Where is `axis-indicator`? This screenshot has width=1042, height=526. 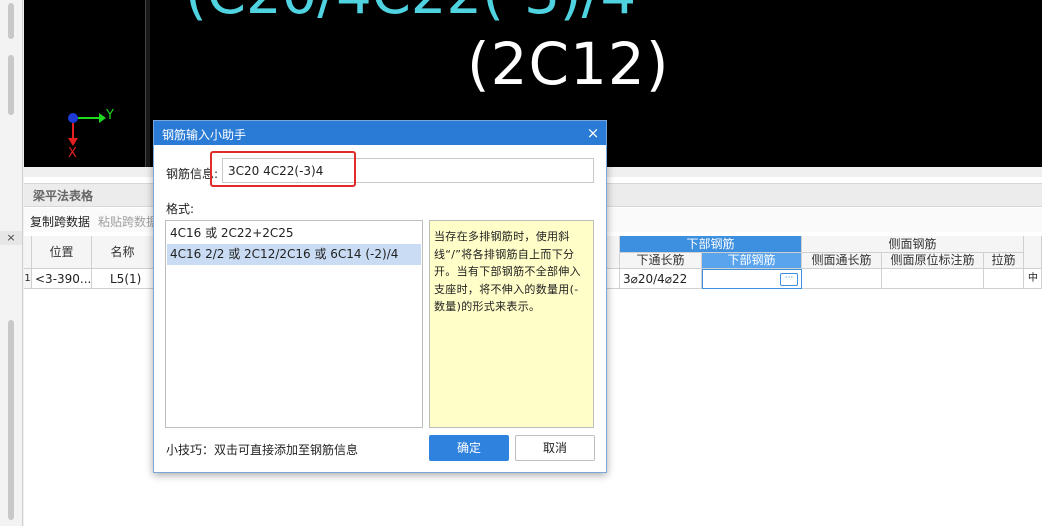
axis-indicator is located at coordinates (87, 129).